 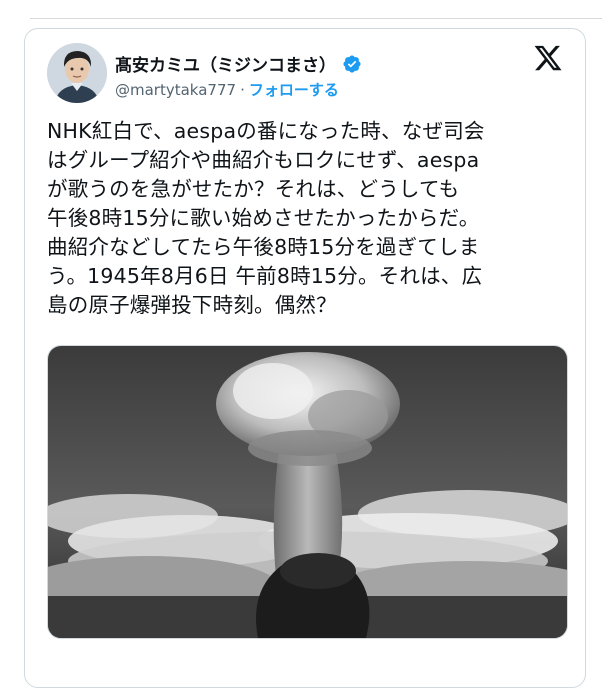 I want to click on author-name-row: 髙安カミユ（ミジンコまさ）, so click(x=238, y=63).